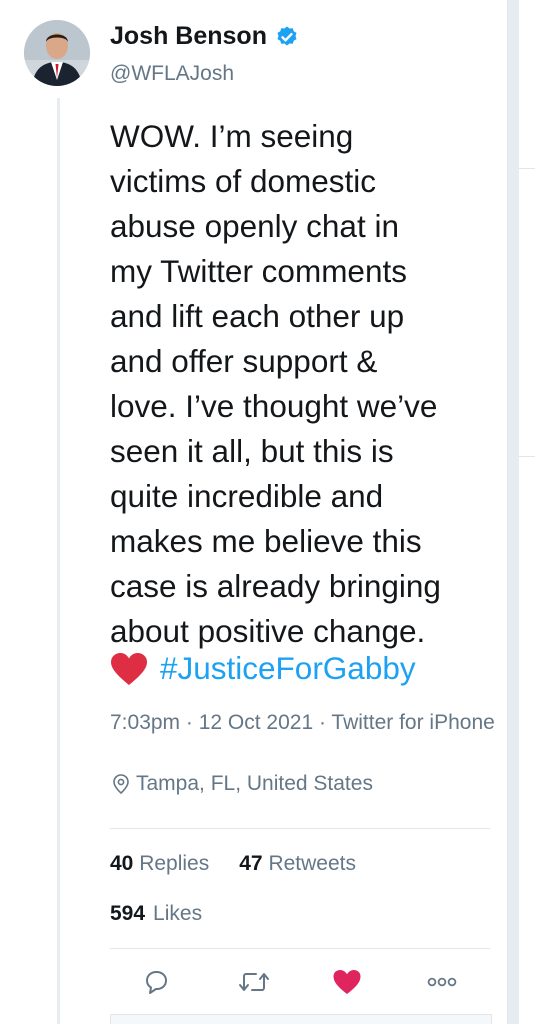 The height and width of the screenshot is (1024, 535). I want to click on tweet-location: Tampa, FL, United States, so click(241, 784).